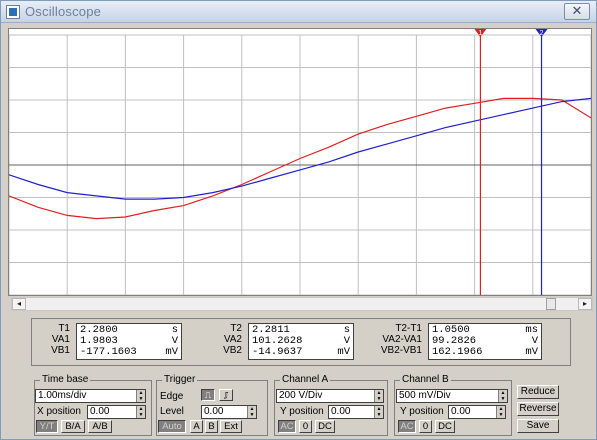  Describe the element at coordinates (73, 426) in the screenshot. I see `ba-mode-button: B/A` at that location.